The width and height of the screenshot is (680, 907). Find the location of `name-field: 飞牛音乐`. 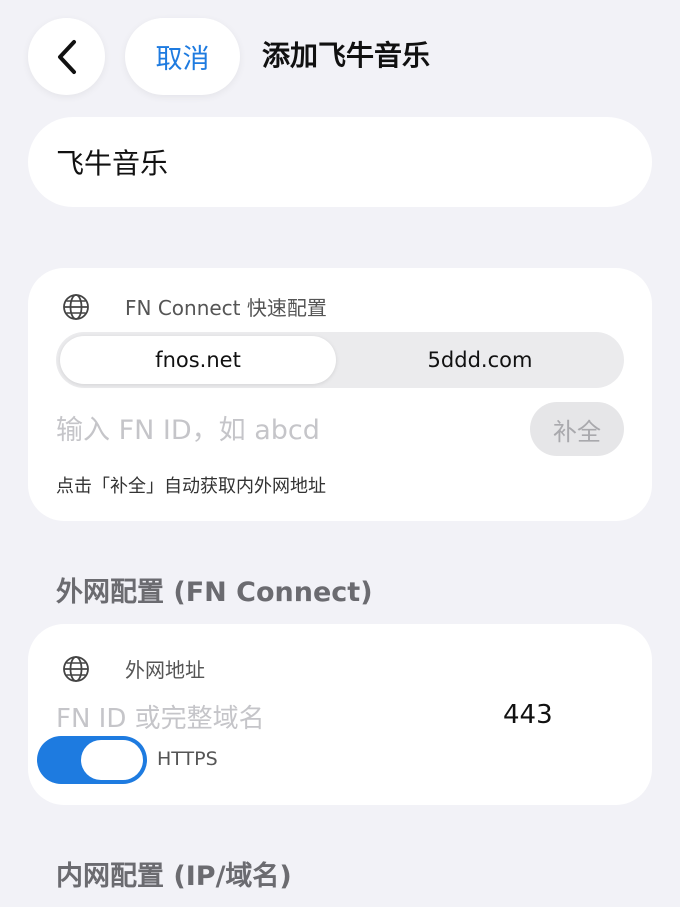

name-field: 飞牛音乐 is located at coordinates (340, 162).